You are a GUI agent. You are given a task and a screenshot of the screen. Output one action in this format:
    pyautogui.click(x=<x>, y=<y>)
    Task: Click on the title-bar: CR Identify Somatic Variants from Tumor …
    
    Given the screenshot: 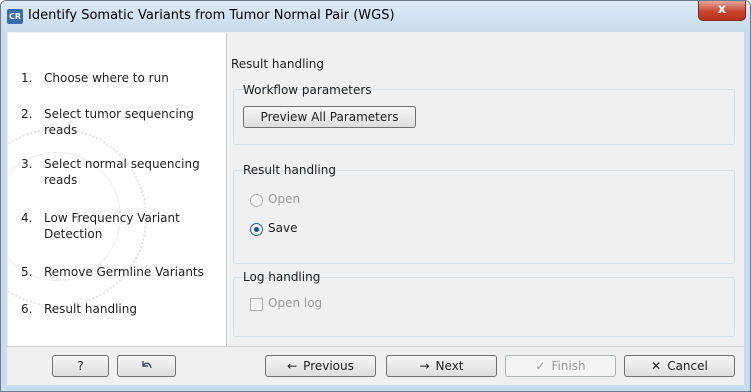 What is the action you would take?
    pyautogui.click(x=375, y=16)
    